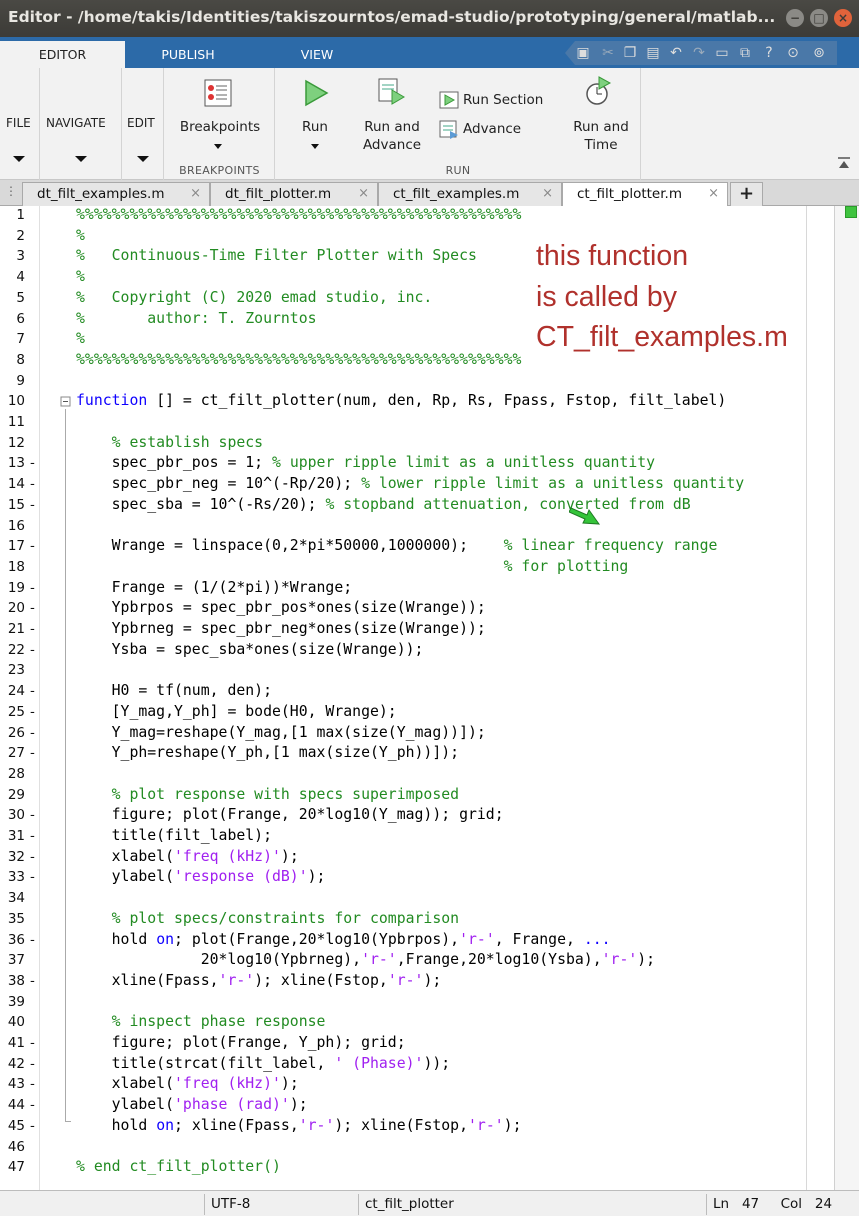 Image resolution: width=859 pixels, height=1216 pixels. Describe the element at coordinates (316, 93) in the screenshot. I see `run-icon` at that location.